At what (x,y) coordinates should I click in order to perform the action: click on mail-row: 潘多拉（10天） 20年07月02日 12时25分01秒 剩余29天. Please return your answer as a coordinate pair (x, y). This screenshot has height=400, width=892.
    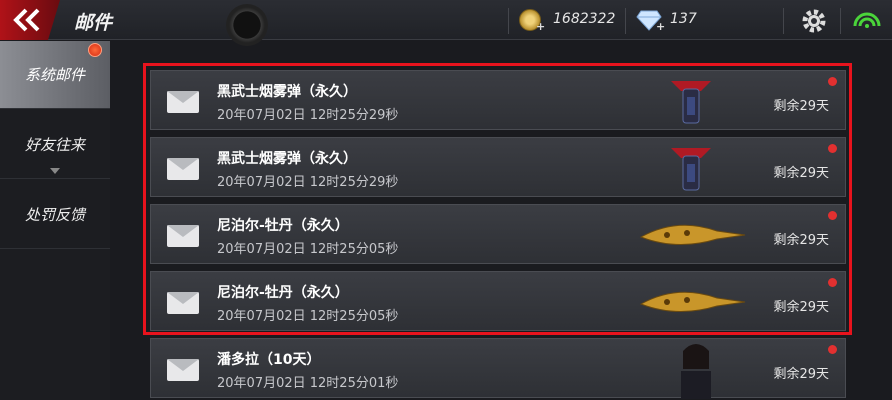
    Looking at the image, I should click on (498, 368).